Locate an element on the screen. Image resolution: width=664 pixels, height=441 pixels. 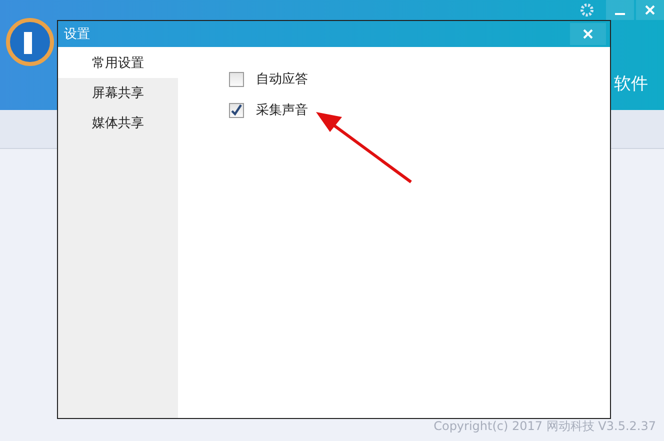
checkbox-label: 采集声音 is located at coordinates (282, 110).